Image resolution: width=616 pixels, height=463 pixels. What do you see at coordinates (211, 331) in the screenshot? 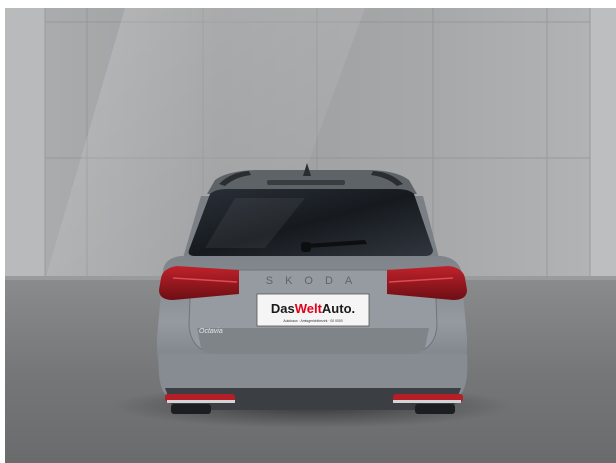
I see `model-script: Octavia` at bounding box center [211, 331].